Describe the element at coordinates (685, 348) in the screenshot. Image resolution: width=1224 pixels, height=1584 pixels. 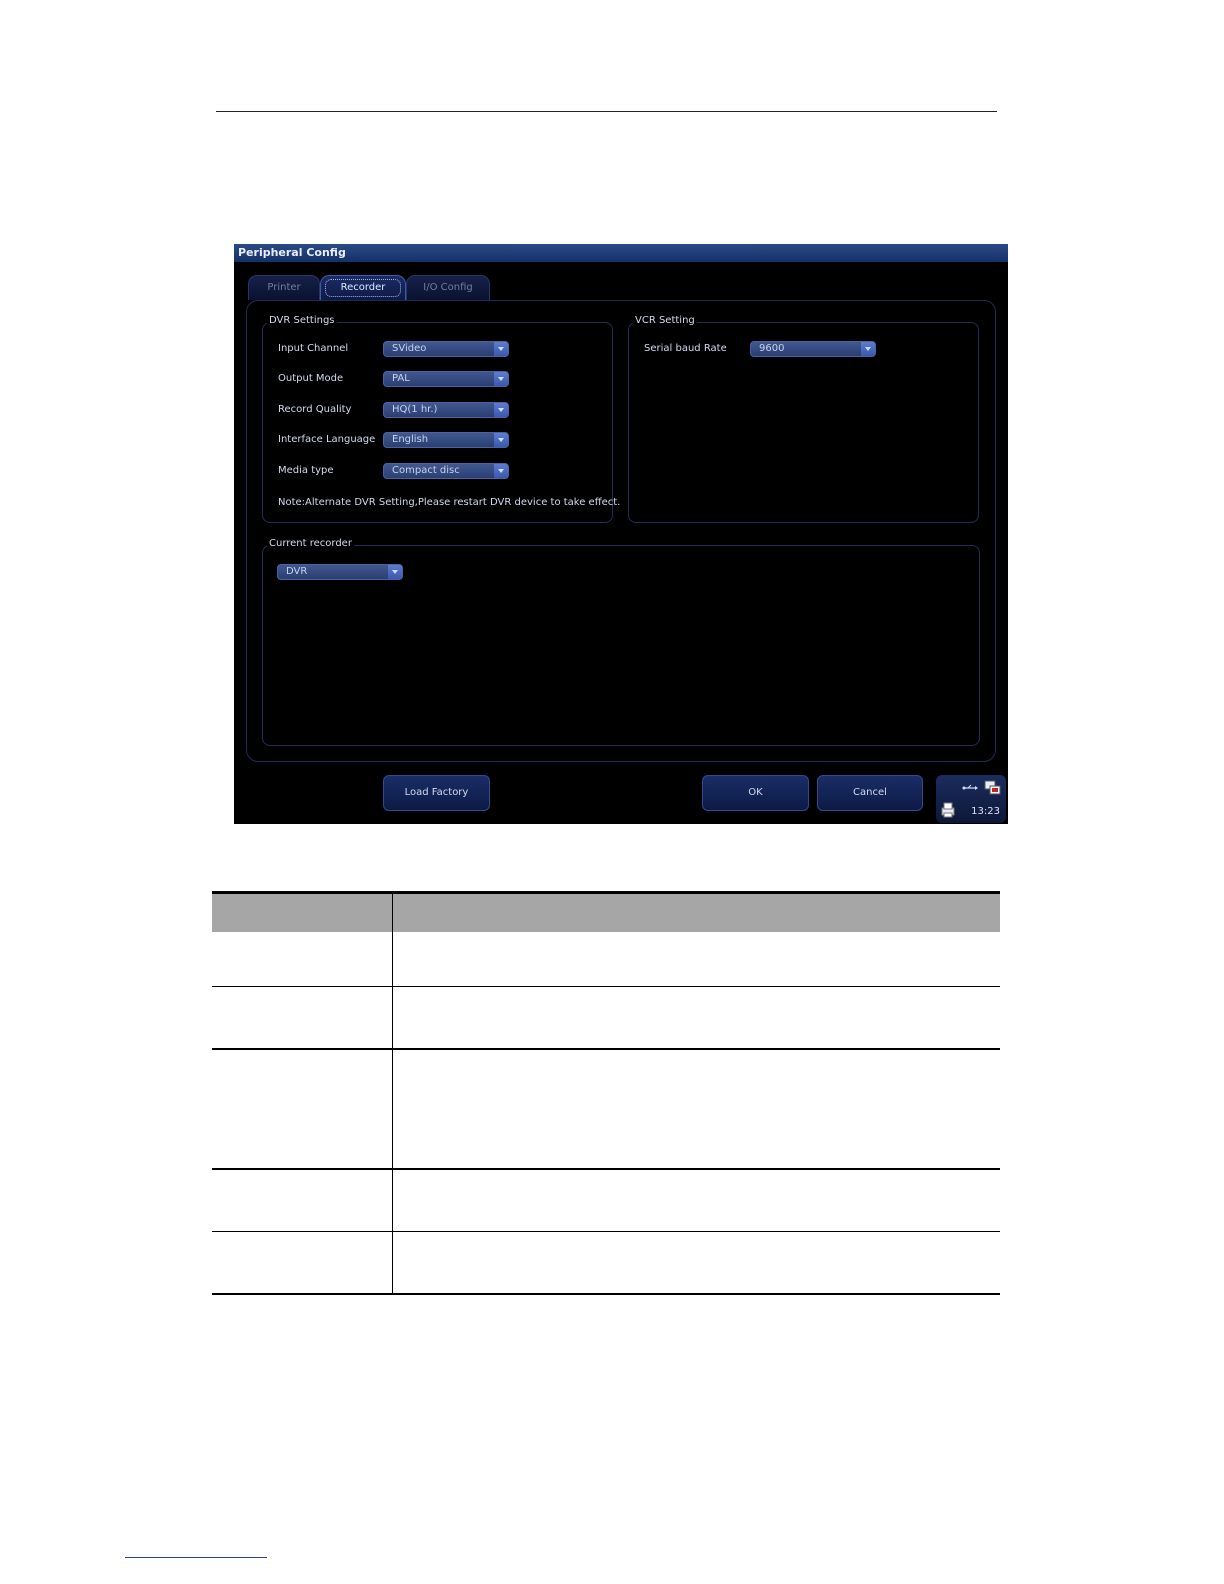
I see `serial-baud-rate-label: Serial baud Rate` at that location.